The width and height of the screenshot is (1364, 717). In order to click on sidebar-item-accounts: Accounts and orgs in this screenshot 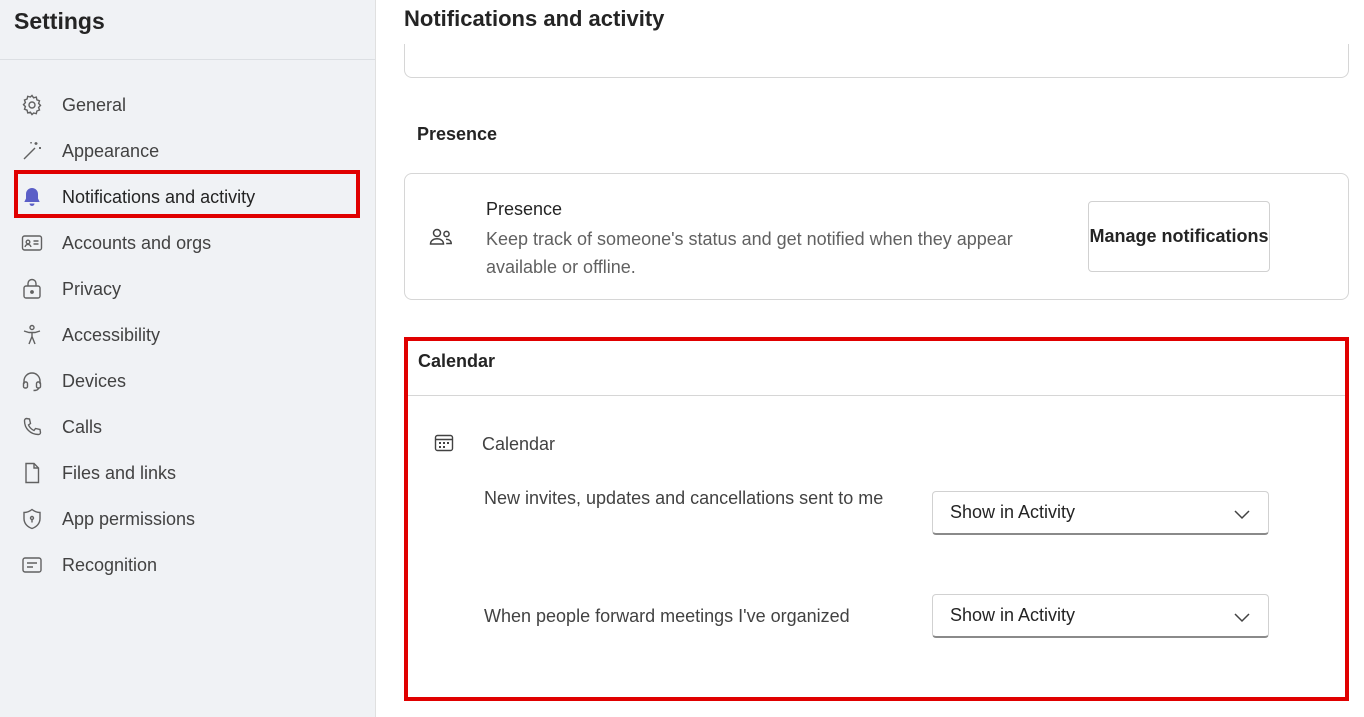, I will do `click(188, 243)`.